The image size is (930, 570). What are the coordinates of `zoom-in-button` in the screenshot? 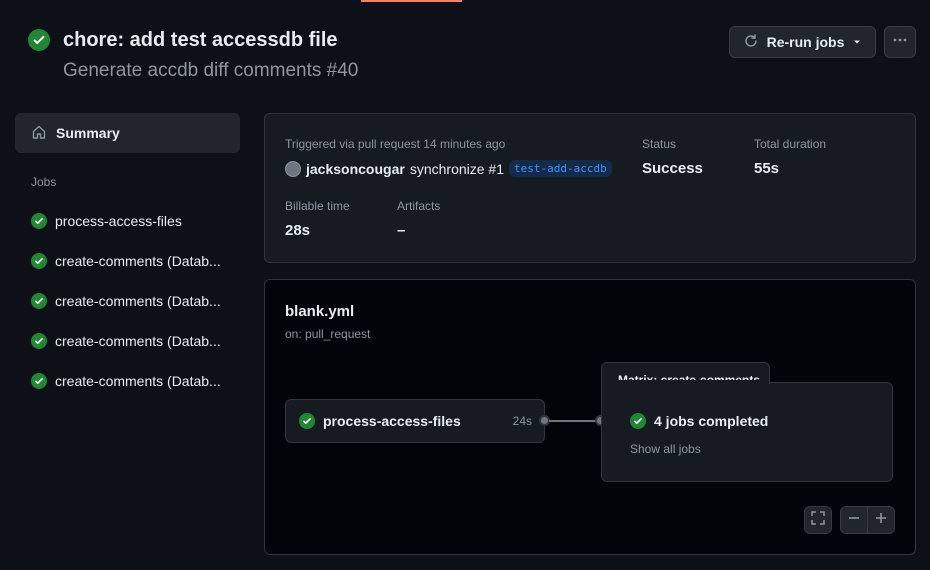 It's located at (881, 520).